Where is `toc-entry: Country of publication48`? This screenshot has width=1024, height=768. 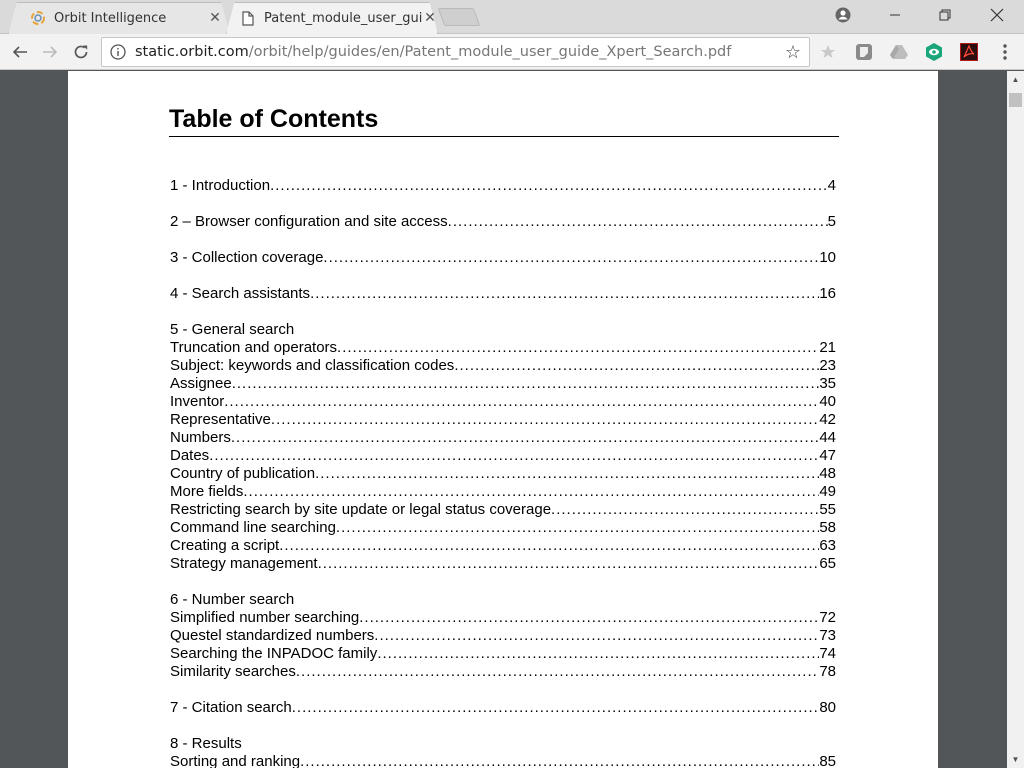 toc-entry: Country of publication48 is located at coordinates (503, 474).